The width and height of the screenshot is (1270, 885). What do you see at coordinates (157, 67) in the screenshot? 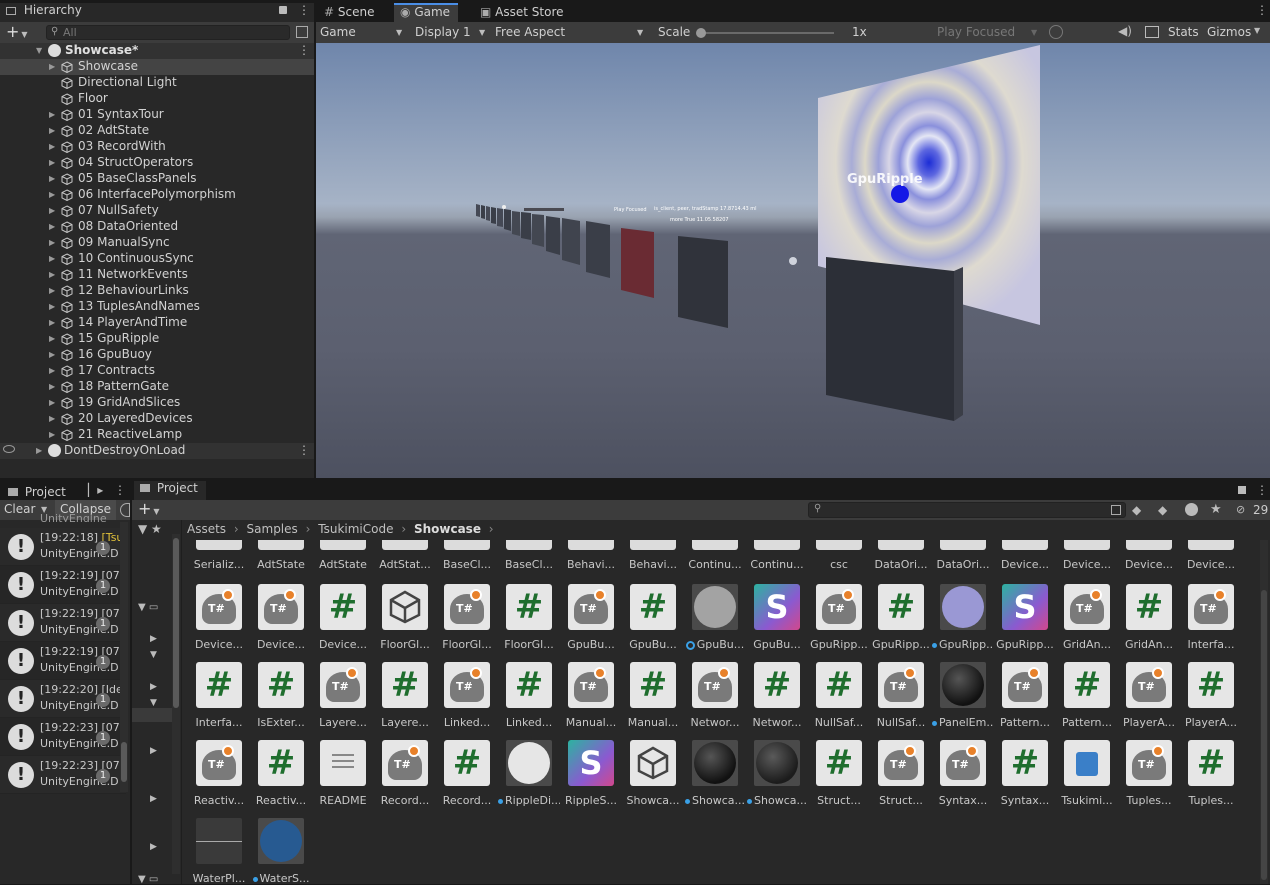
I see `hierarchy-item: ▶ Showcase` at bounding box center [157, 67].